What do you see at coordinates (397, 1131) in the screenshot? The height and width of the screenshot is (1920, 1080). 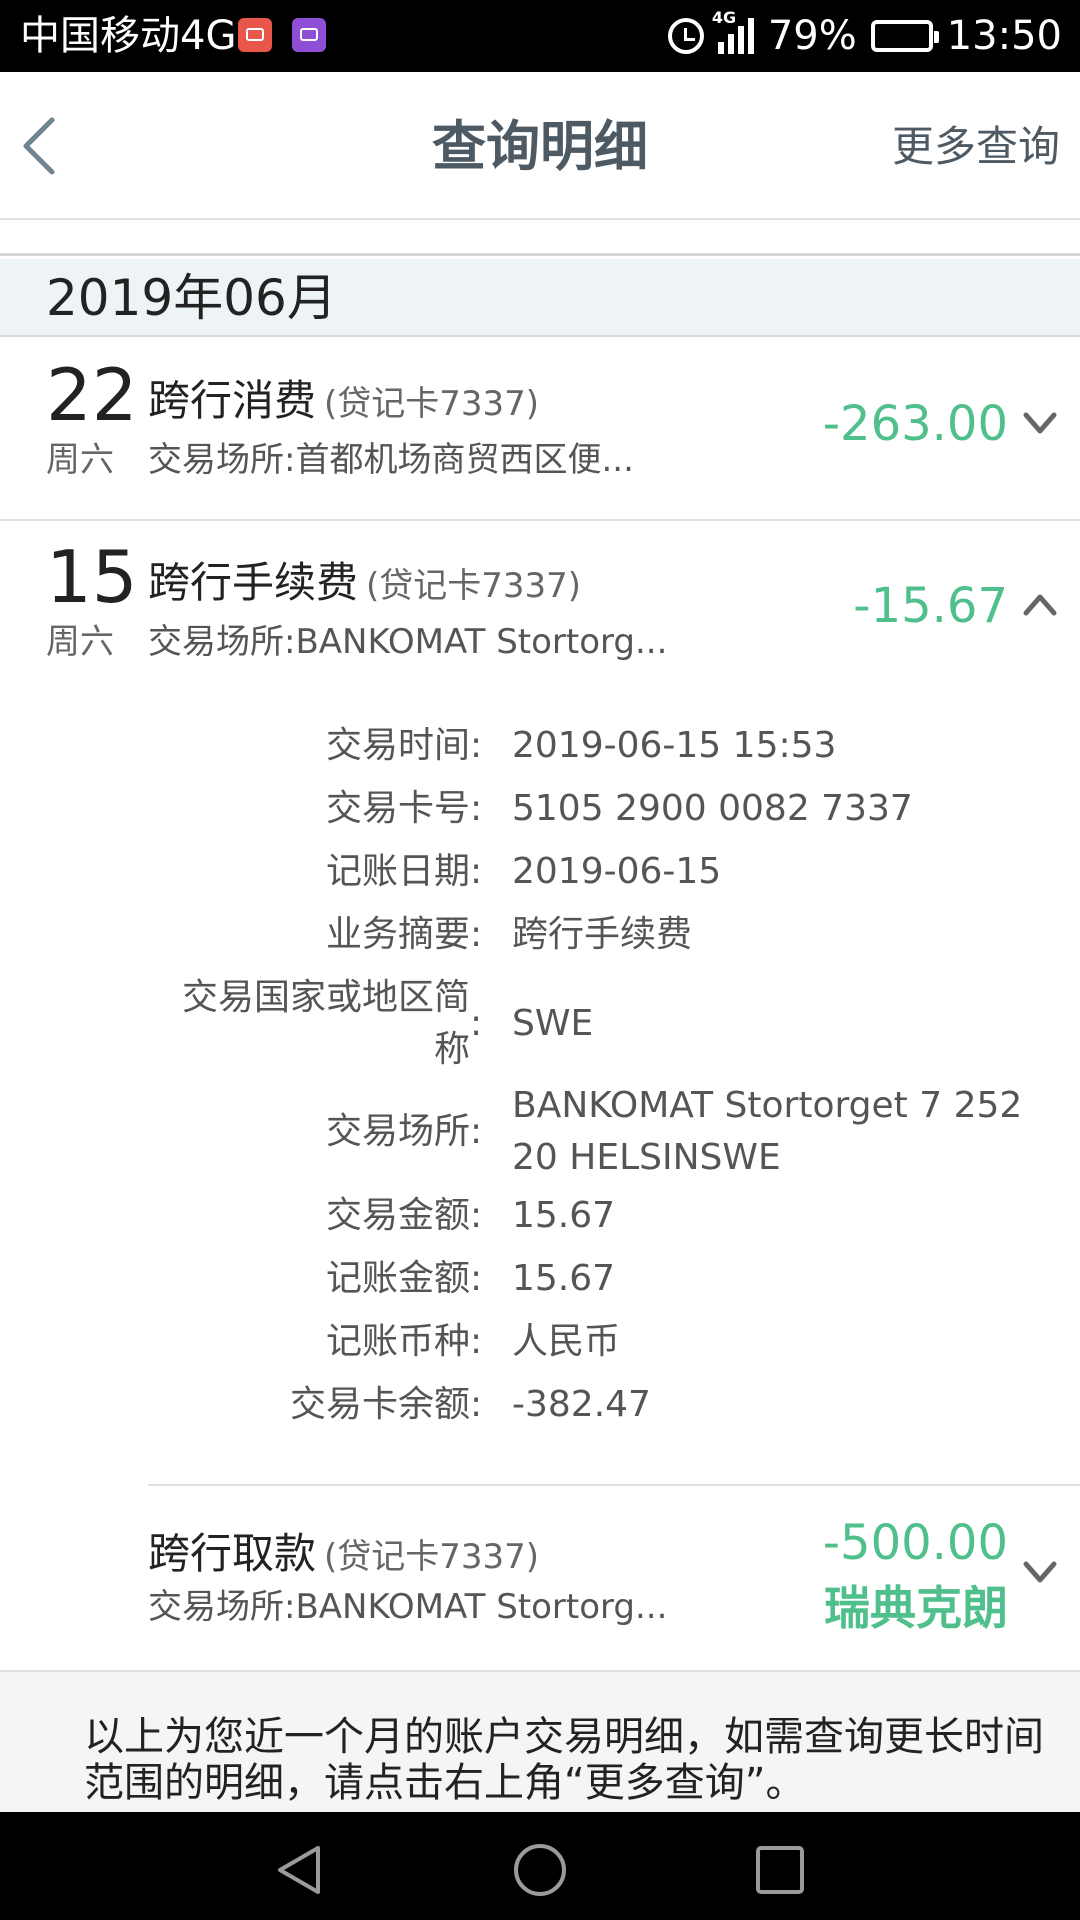 I see `detail-label: 交易场所` at bounding box center [397, 1131].